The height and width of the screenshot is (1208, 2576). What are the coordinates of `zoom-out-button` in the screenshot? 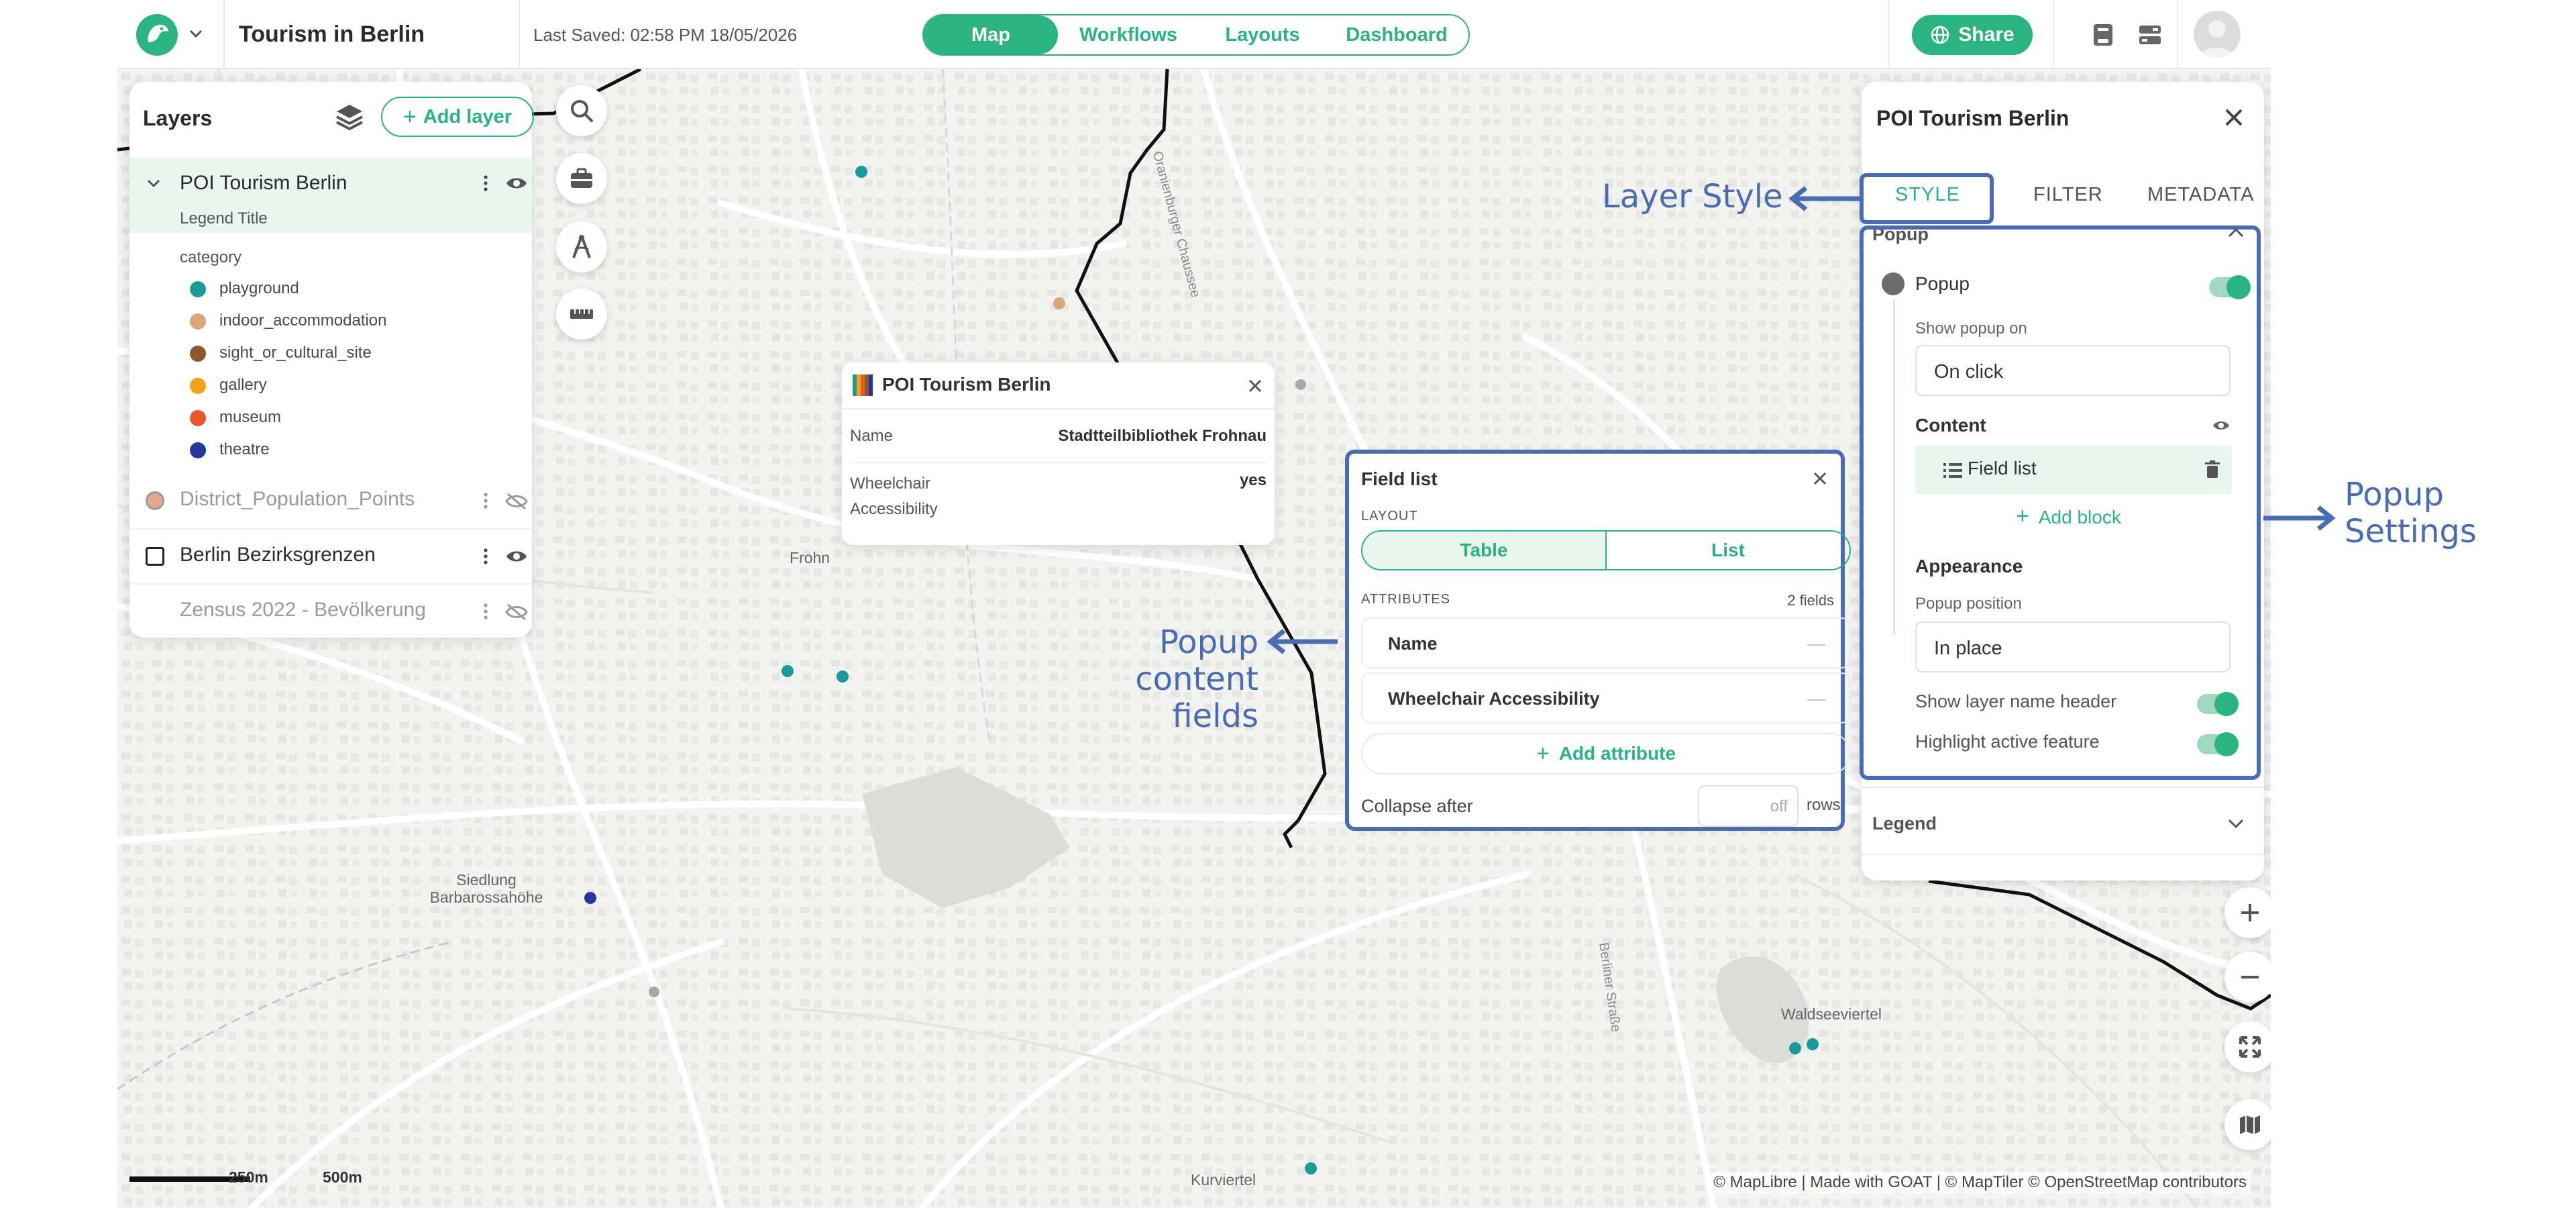 It's located at (2247, 977).